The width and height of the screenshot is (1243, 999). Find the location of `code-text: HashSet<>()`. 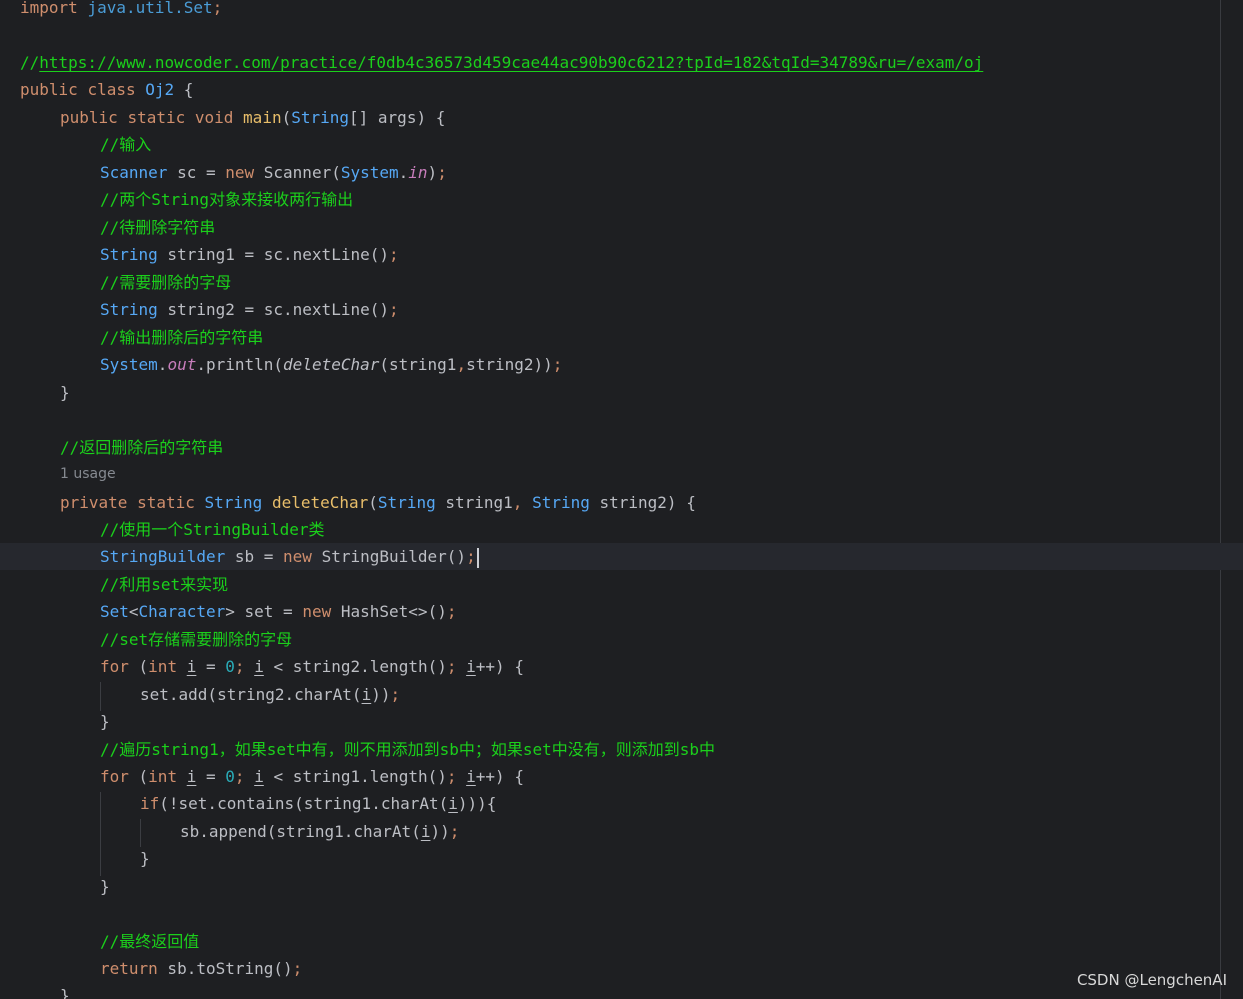

code-text: HashSet<>() is located at coordinates (389, 611).